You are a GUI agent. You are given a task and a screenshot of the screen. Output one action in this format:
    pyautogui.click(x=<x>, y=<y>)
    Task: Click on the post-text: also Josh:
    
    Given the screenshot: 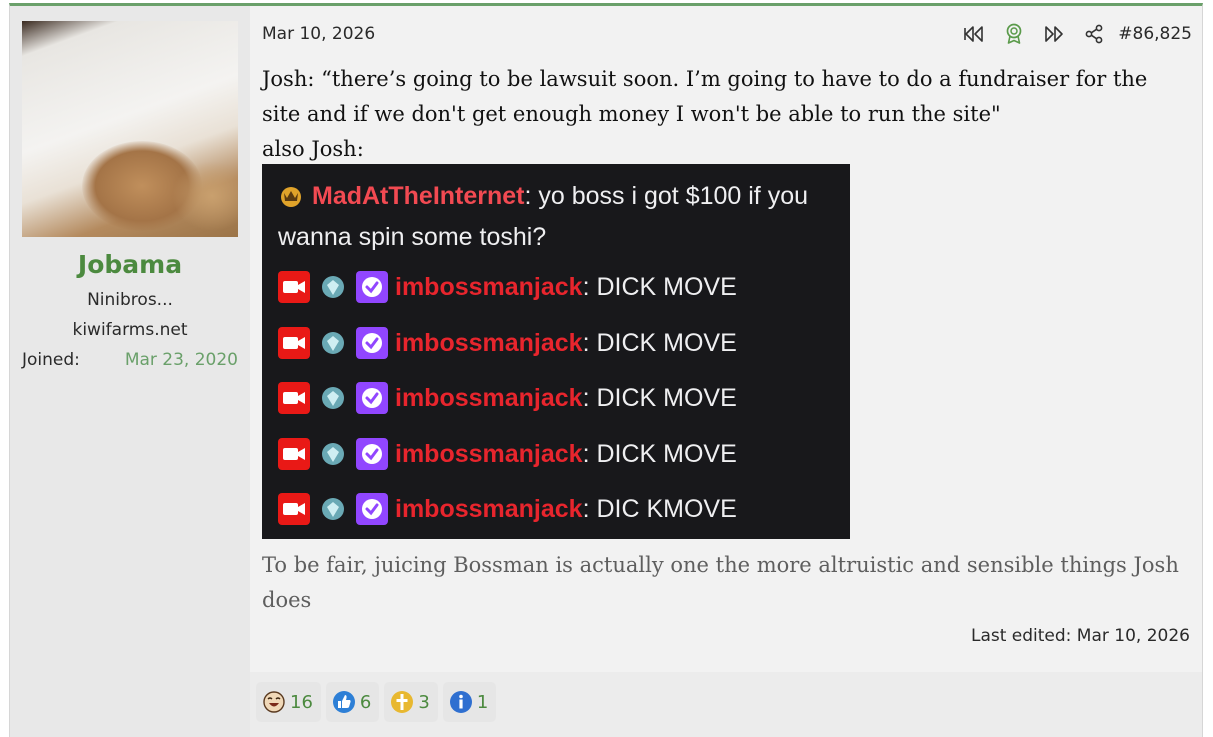 What is the action you would take?
    pyautogui.click(x=313, y=149)
    